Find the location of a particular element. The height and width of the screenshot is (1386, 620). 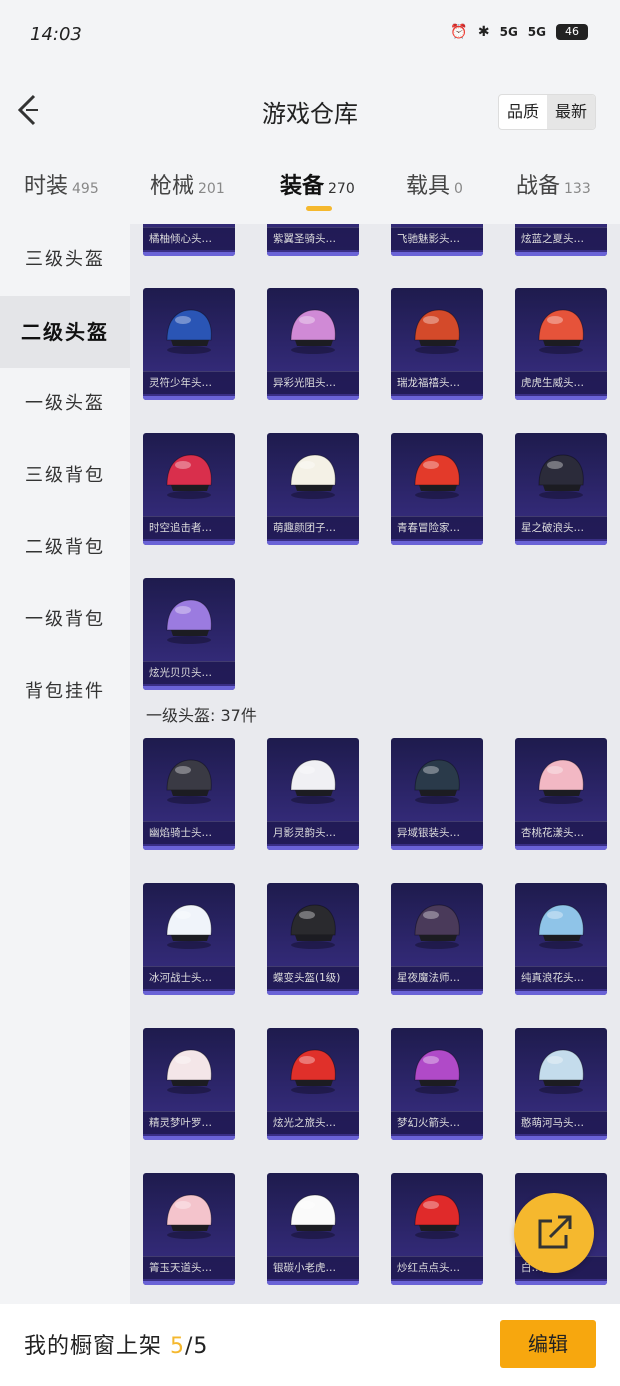

status-bar: 14:03 ⏰ ✱ 5G 5G 46 is located at coordinates (310, 36).